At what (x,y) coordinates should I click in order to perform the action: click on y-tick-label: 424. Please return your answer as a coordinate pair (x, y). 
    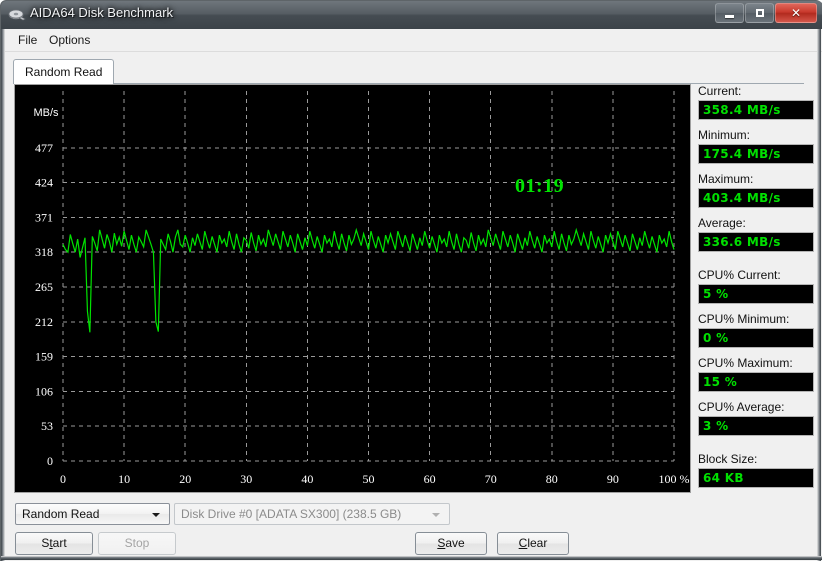
    Looking at the image, I should click on (44, 183).